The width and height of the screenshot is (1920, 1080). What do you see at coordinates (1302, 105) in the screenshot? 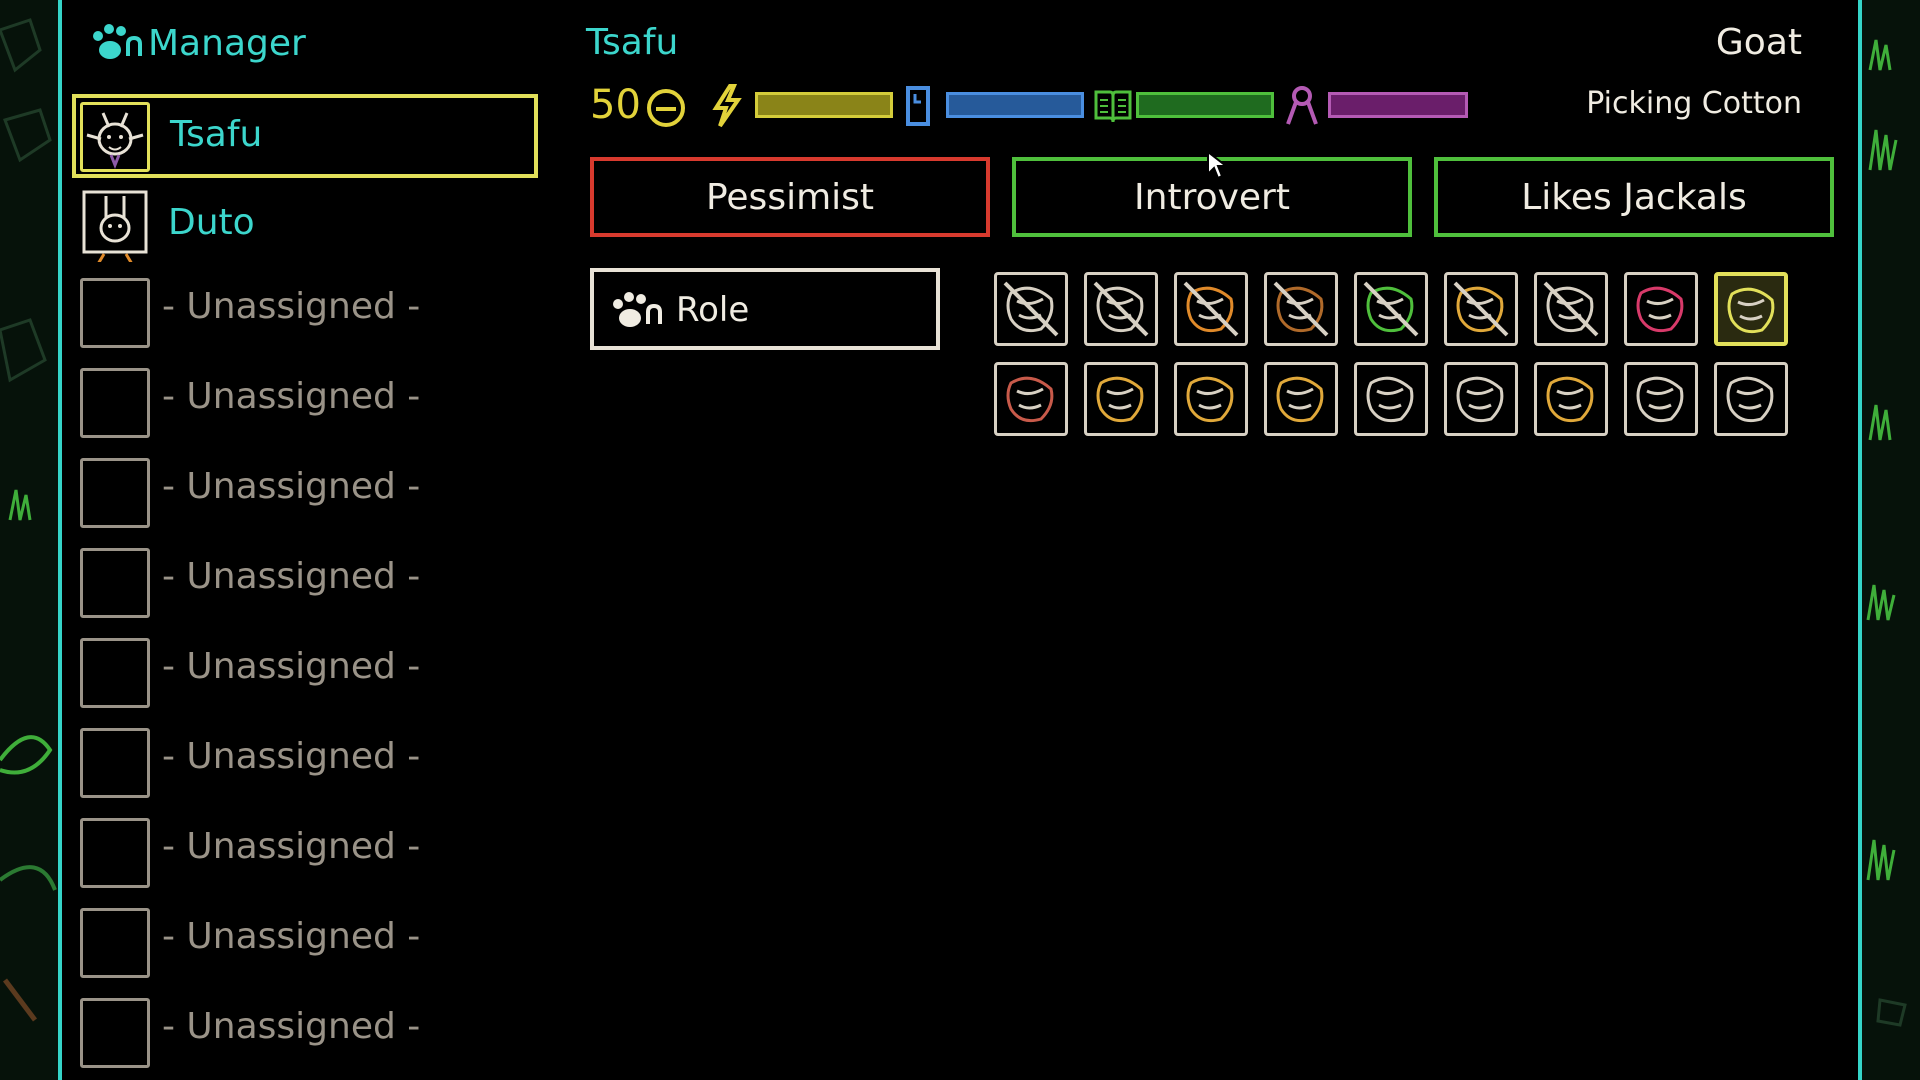
I see `ribbon-icon` at bounding box center [1302, 105].